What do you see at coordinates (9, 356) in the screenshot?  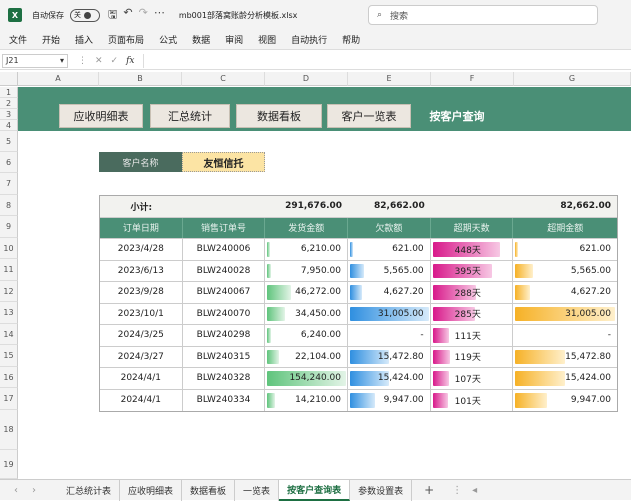 I see `row-header: 15` at bounding box center [9, 356].